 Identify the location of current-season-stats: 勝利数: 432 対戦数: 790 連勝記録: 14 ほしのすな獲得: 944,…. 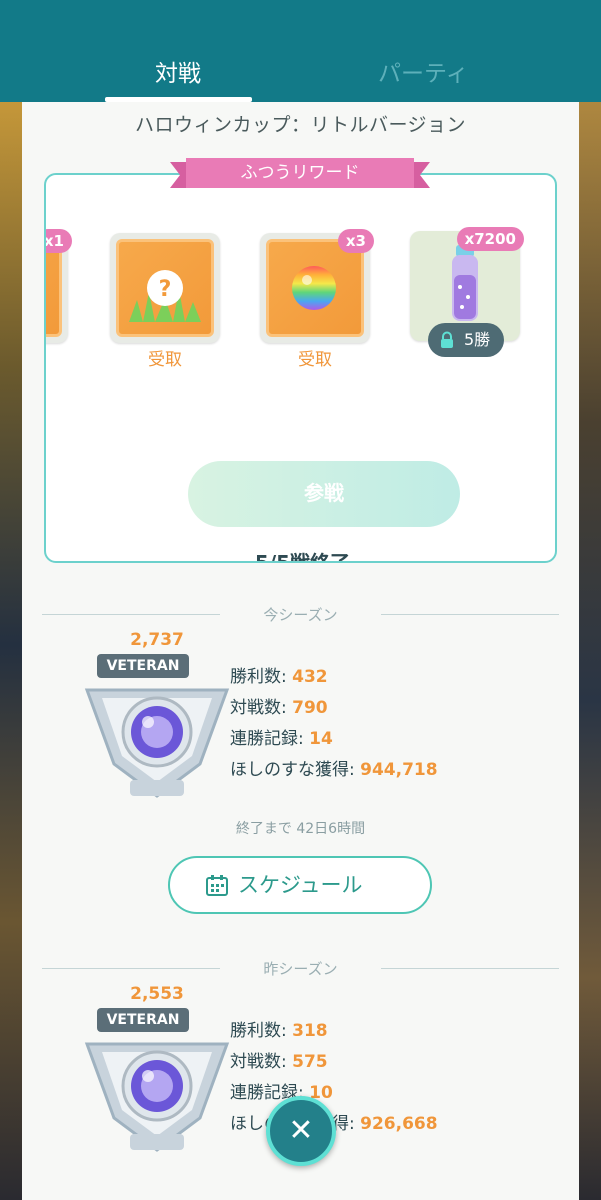
(400, 724).